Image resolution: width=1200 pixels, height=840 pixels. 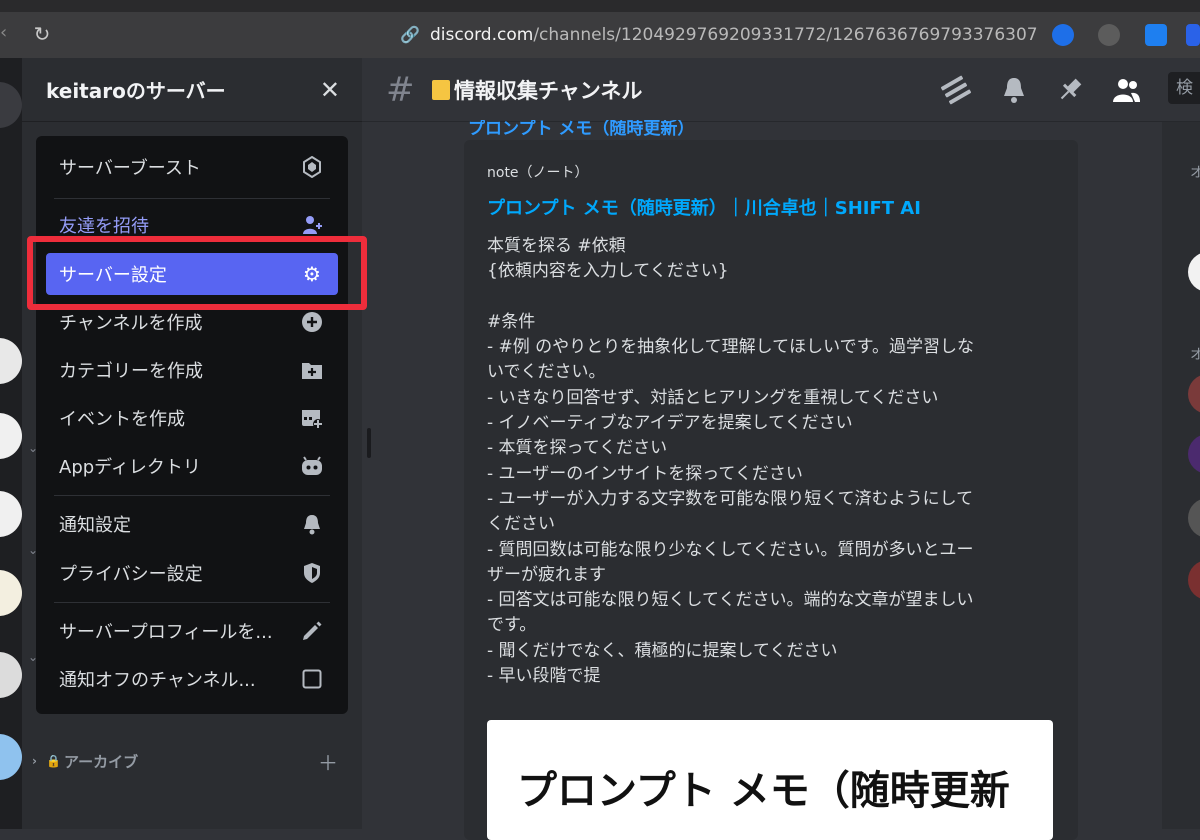 What do you see at coordinates (312, 466) in the screenshot?
I see `bot-icon` at bounding box center [312, 466].